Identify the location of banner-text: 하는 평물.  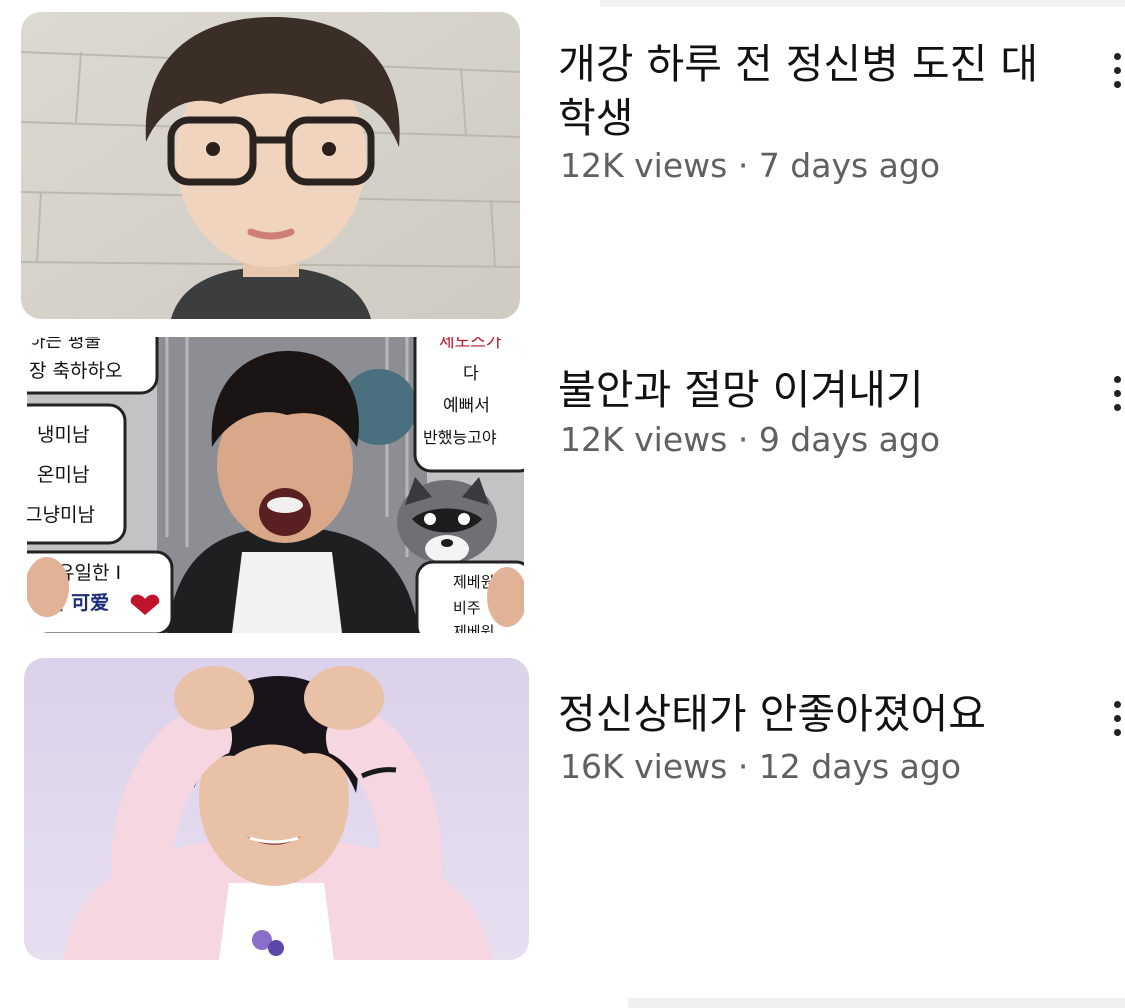
(65, 344).